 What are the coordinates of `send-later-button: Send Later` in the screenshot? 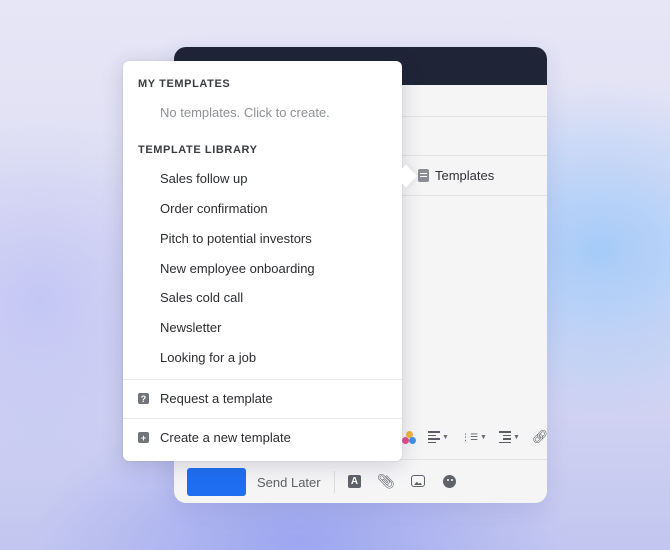 It's located at (289, 482).